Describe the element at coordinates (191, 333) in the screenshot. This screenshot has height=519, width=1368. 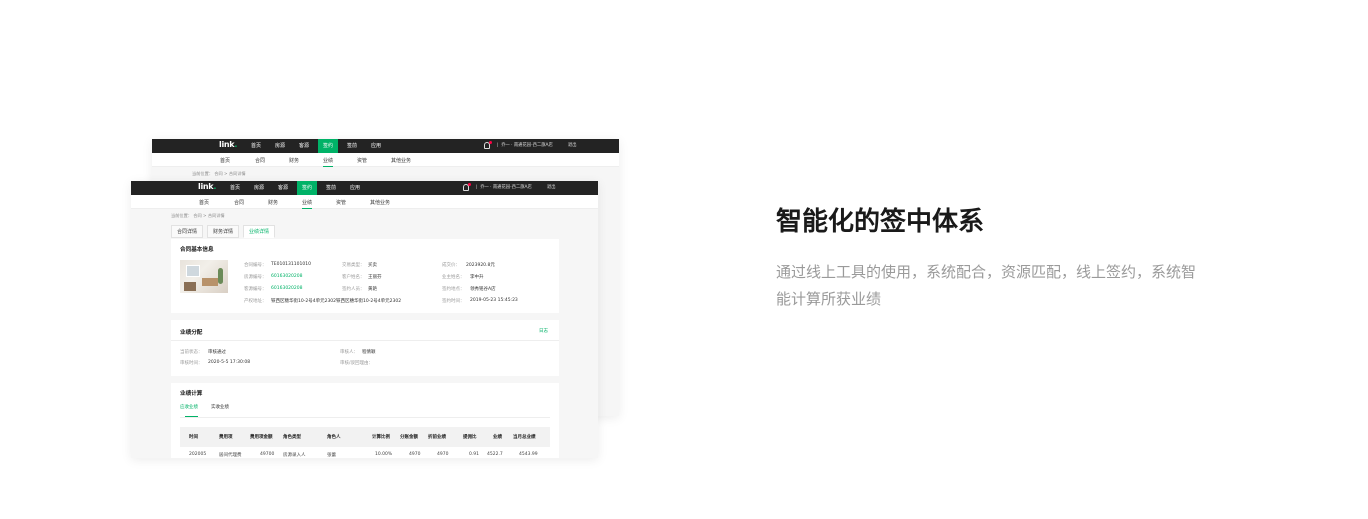
I see `allocation-title: 业绩分配` at that location.